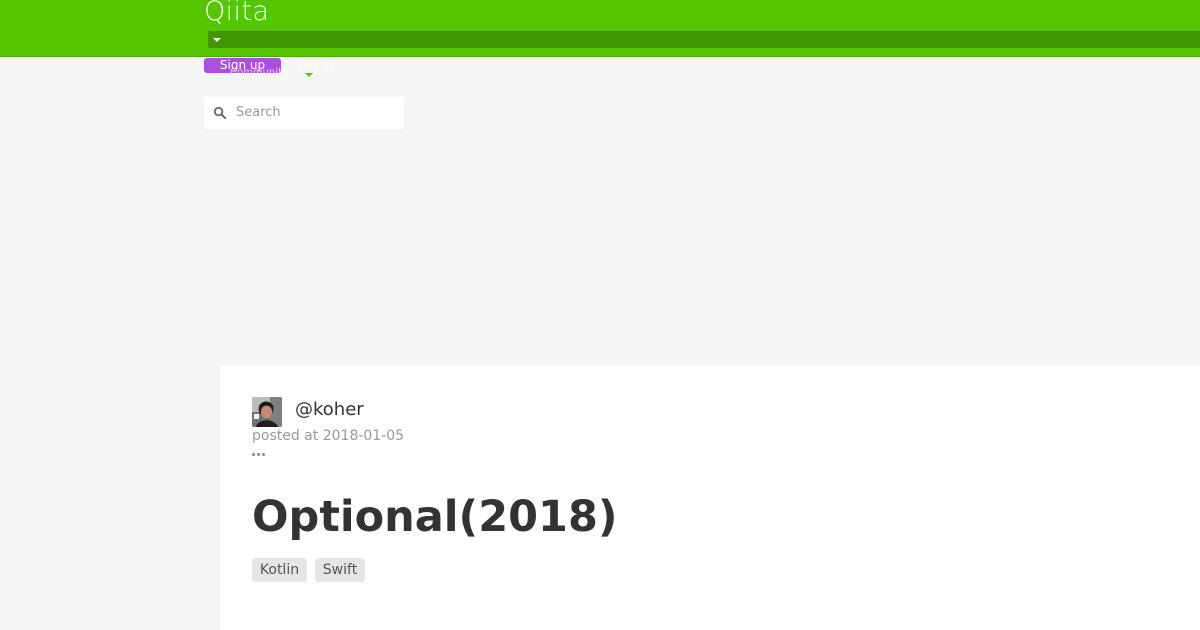 Image resolution: width=1200 pixels, height=630 pixels. I want to click on header-dropdown-bar, so click(704, 39).